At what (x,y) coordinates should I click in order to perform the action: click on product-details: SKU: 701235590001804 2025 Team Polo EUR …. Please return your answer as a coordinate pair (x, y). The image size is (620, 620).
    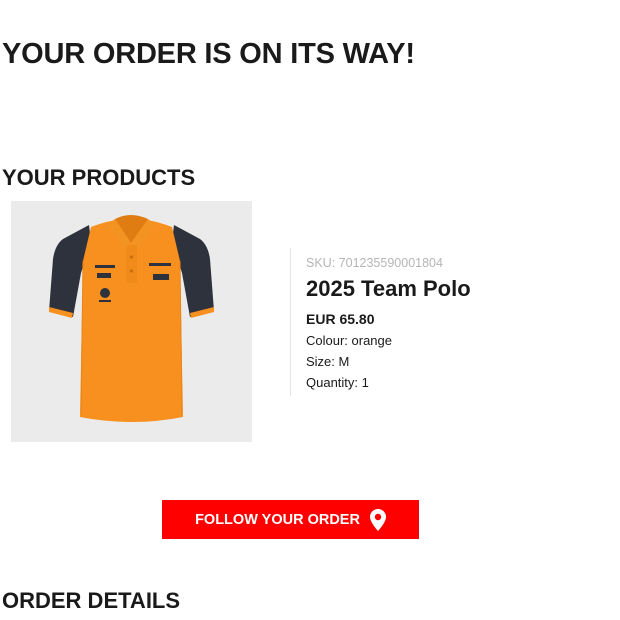
    Looking at the image, I should click on (456, 323).